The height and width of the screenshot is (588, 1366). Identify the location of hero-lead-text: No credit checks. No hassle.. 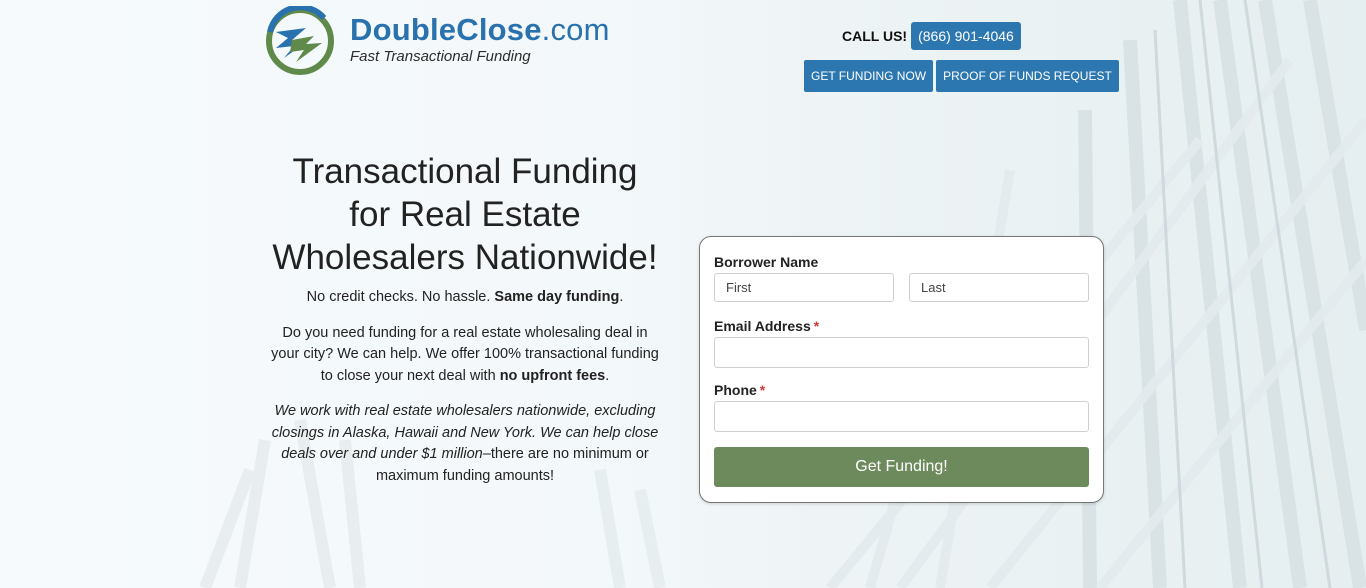
(400, 297).